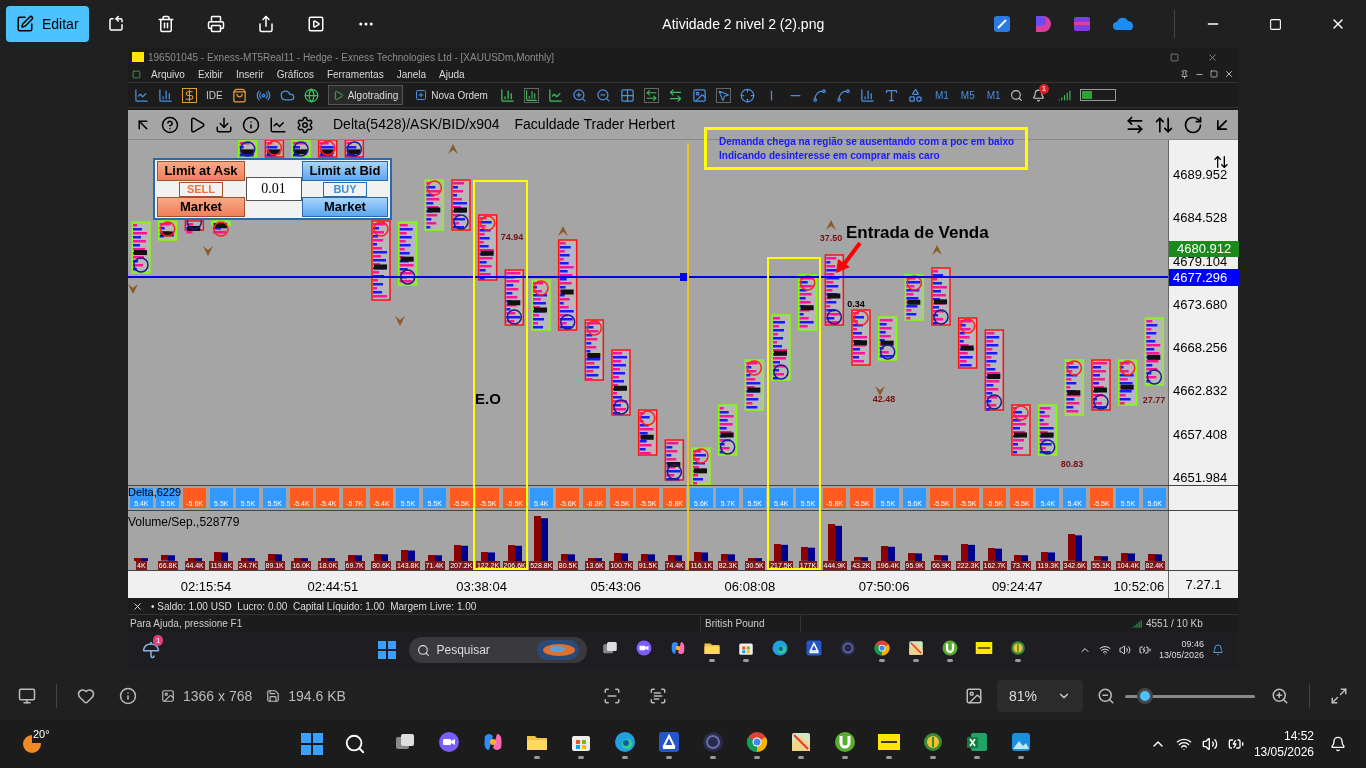 The image size is (1366, 768). What do you see at coordinates (273, 189) in the screenshot?
I see `lot-field: 0.01` at bounding box center [273, 189].